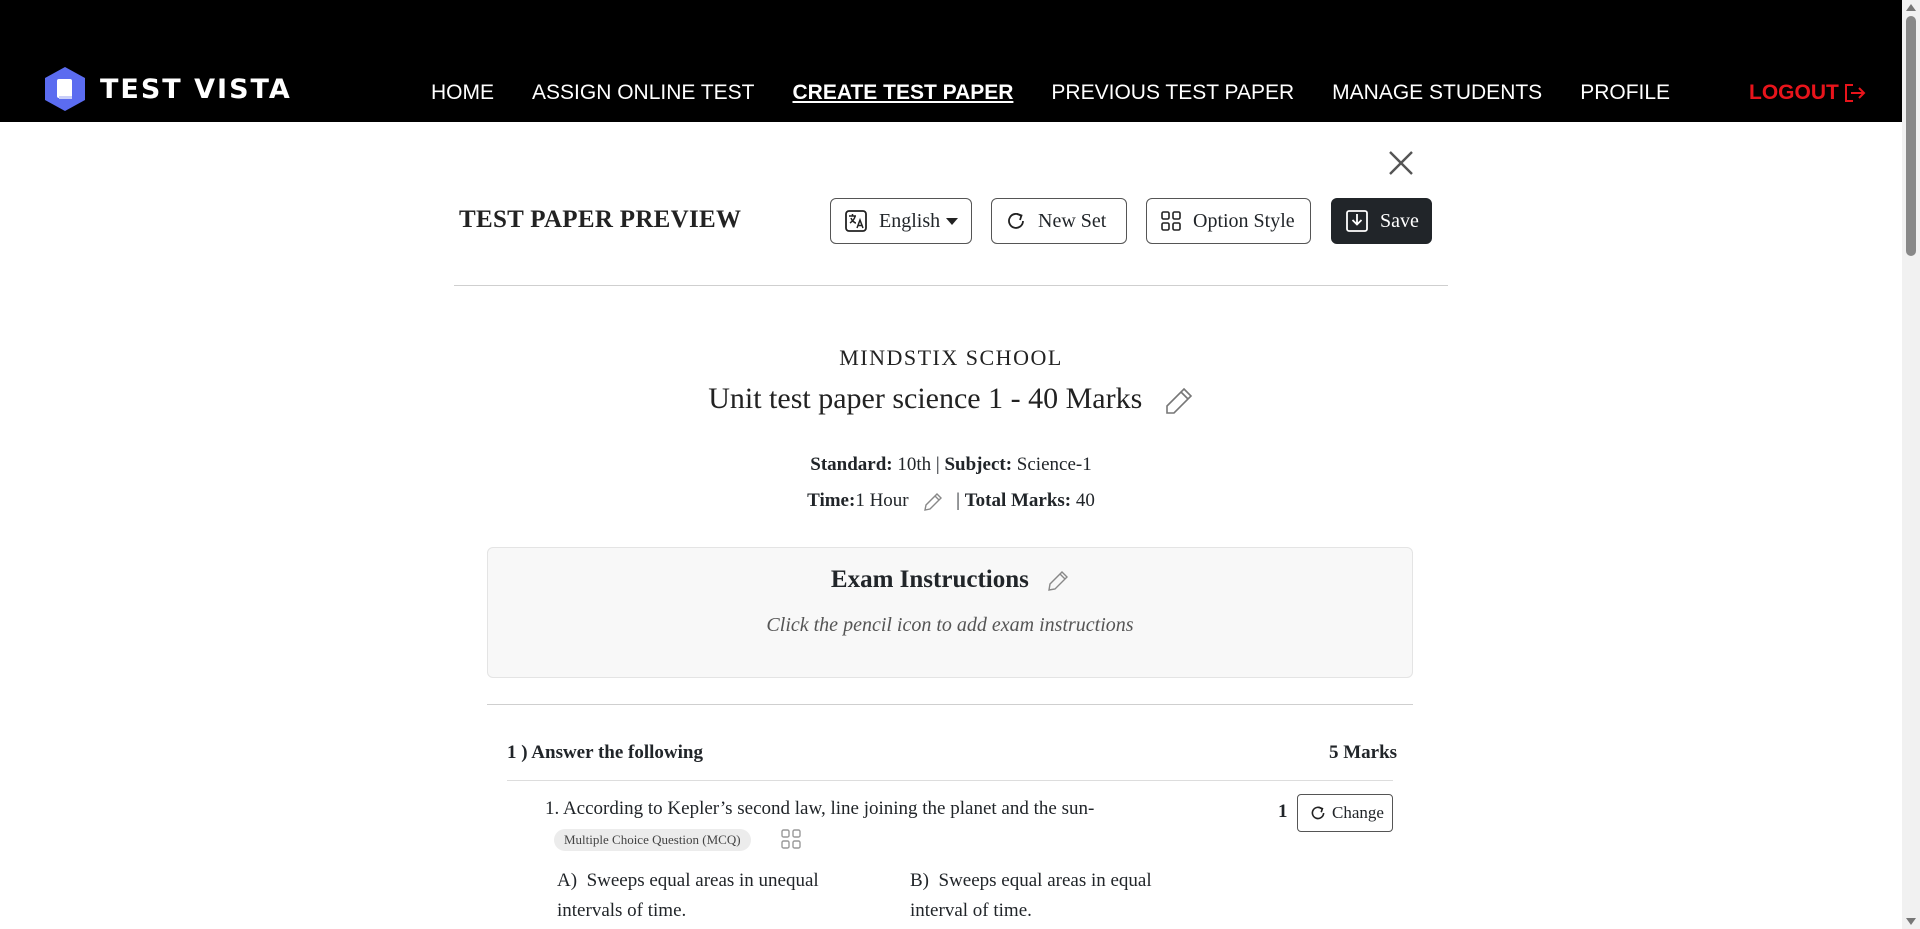 Image resolution: width=1920 pixels, height=929 pixels. What do you see at coordinates (1911, 921) in the screenshot?
I see `scroll-down-icon` at bounding box center [1911, 921].